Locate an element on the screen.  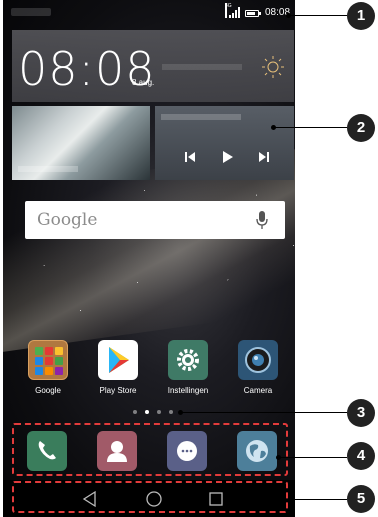
app-camera: Camera is located at coordinates (258, 367).